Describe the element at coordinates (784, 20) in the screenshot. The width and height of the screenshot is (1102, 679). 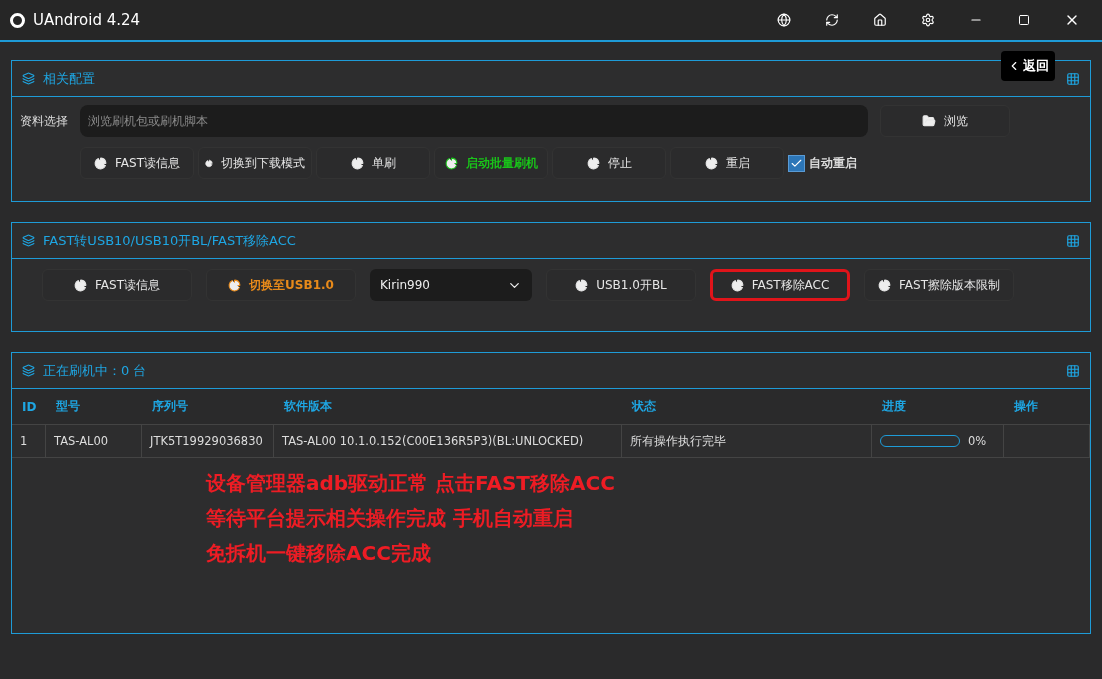
I see `globe-icon` at that location.